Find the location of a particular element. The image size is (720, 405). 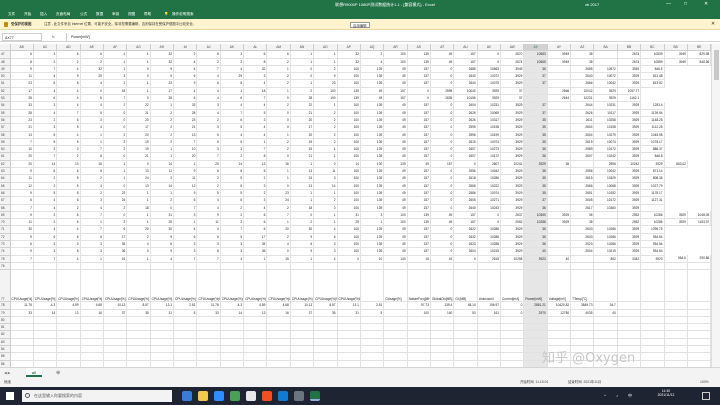

table-cell: 2633 is located at coordinates (582, 237).